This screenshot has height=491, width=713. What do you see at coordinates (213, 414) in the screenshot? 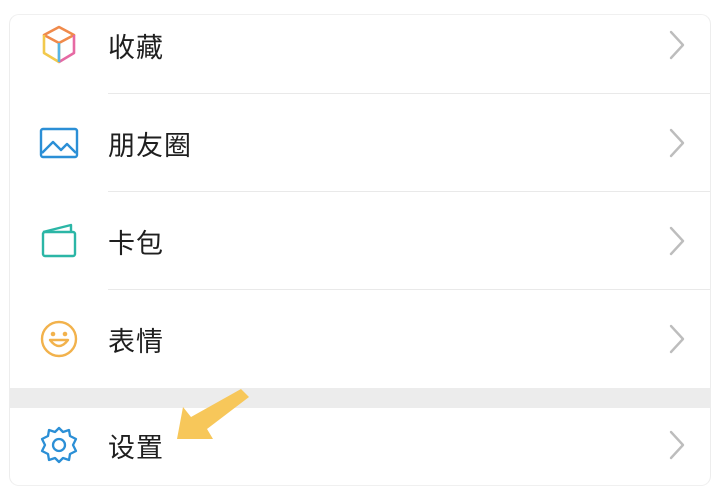
I see `annotation-arrow-icon` at bounding box center [213, 414].